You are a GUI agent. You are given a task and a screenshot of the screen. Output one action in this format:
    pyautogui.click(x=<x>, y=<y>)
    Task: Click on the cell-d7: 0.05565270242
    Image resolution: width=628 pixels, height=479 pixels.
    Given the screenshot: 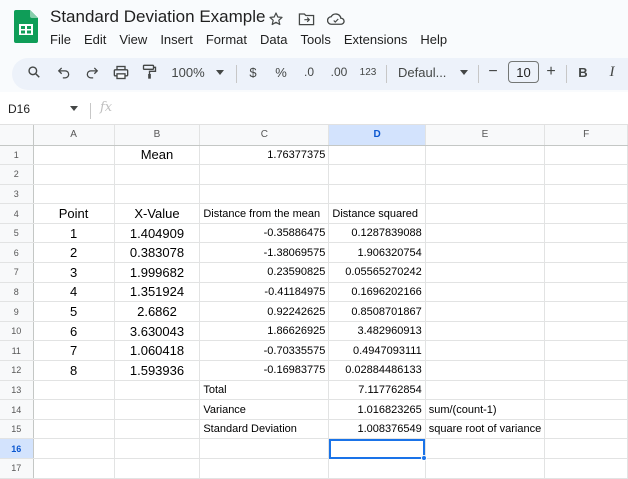 What is the action you would take?
    pyautogui.click(x=377, y=272)
    